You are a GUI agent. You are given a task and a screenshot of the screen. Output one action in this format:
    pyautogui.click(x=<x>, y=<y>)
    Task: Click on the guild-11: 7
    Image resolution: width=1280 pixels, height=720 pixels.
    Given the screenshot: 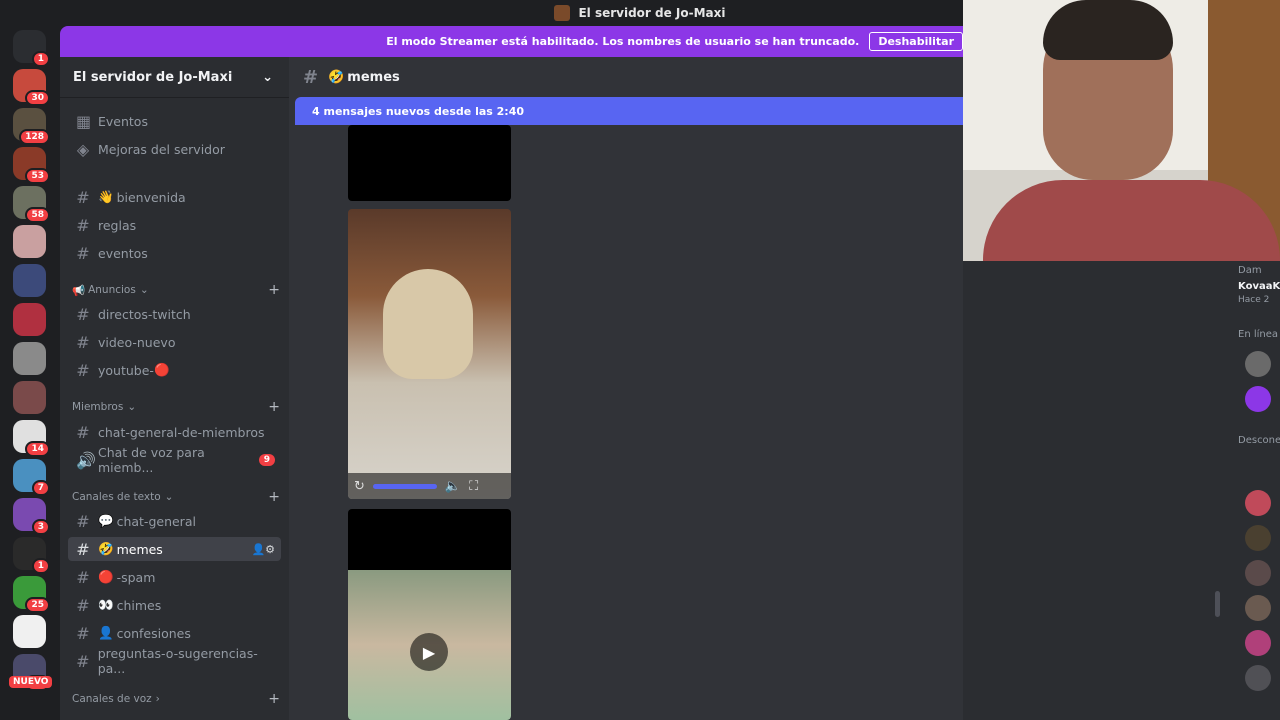 What is the action you would take?
    pyautogui.click(x=31, y=477)
    